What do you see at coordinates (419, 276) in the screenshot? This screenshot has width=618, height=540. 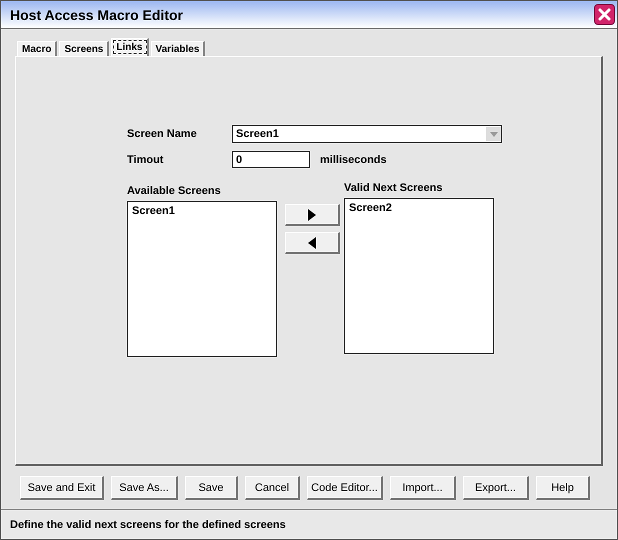 I see `valid-next-screens-list: Screen2` at bounding box center [419, 276].